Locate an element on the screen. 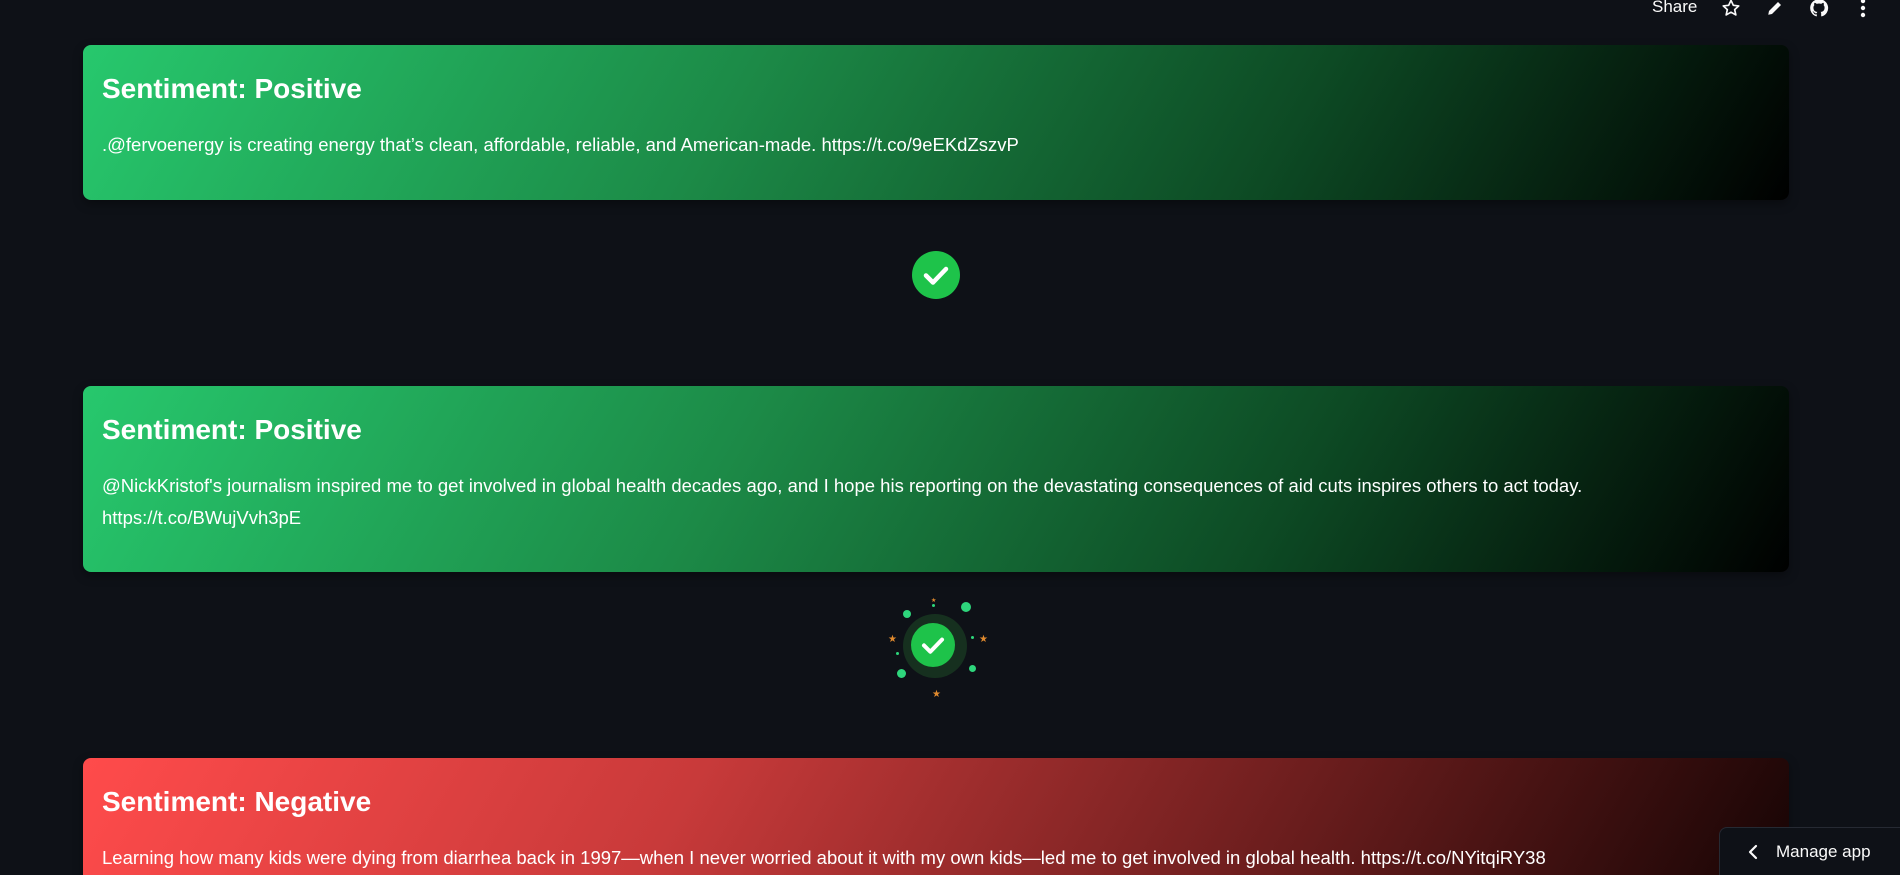 This screenshot has width=1900, height=875. sentiment-heading: Sentiment: Negative is located at coordinates (237, 801).